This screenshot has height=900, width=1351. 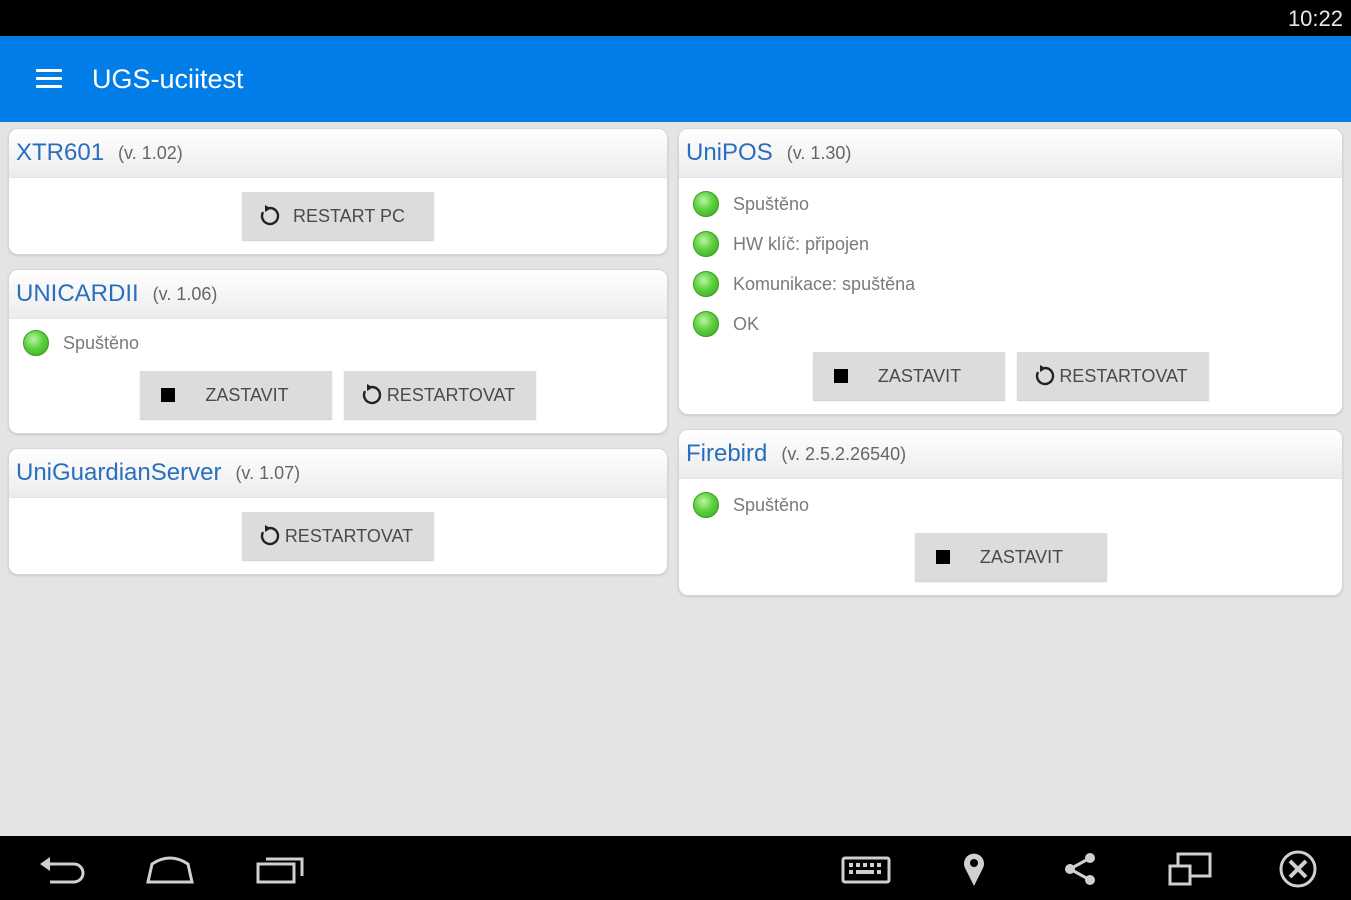 What do you see at coordinates (268, 472) in the screenshot?
I see `service-version: (v. 1.07)` at bounding box center [268, 472].